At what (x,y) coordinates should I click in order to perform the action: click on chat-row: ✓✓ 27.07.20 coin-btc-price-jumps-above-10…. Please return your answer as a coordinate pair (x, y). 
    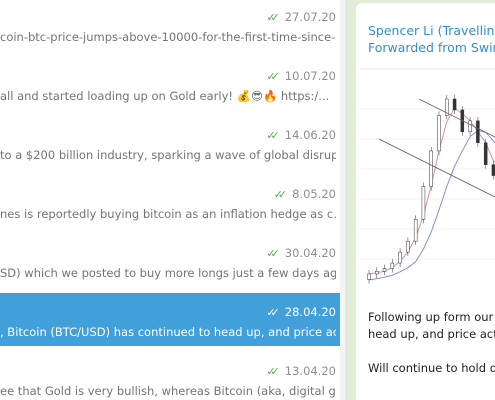
    Looking at the image, I should click on (172, 25).